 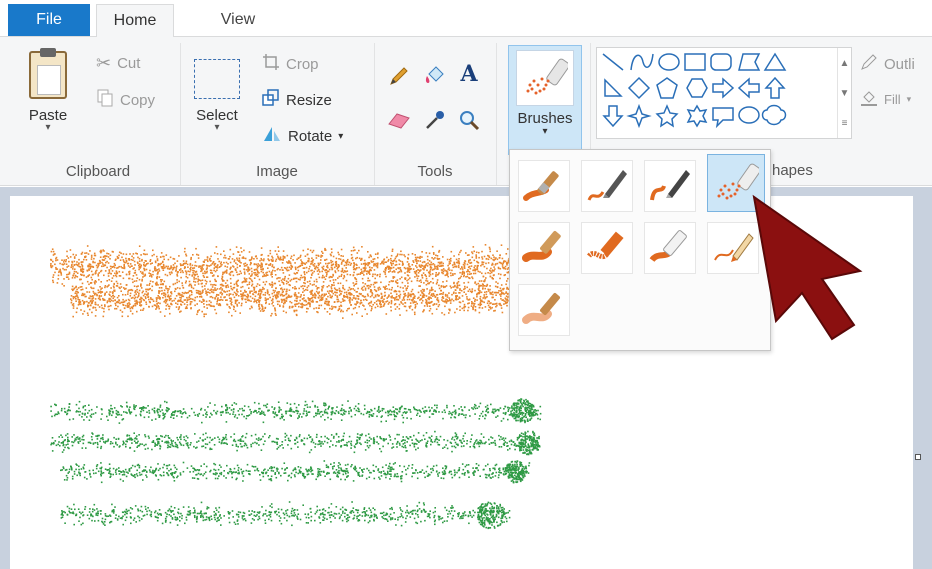 I want to click on marker-icon, so click(x=668, y=246).